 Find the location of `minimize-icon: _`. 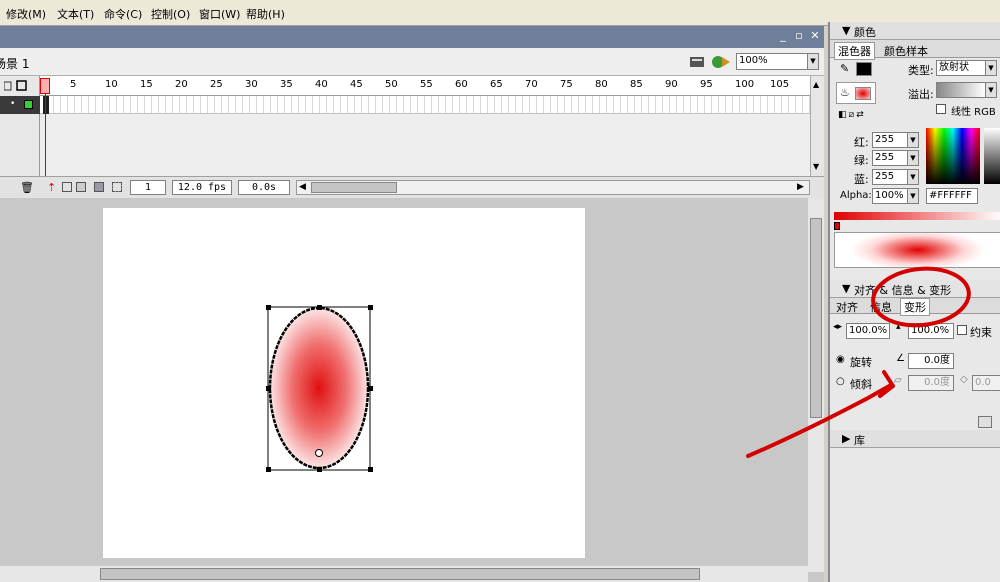

minimize-icon: _ is located at coordinates (783, 36).